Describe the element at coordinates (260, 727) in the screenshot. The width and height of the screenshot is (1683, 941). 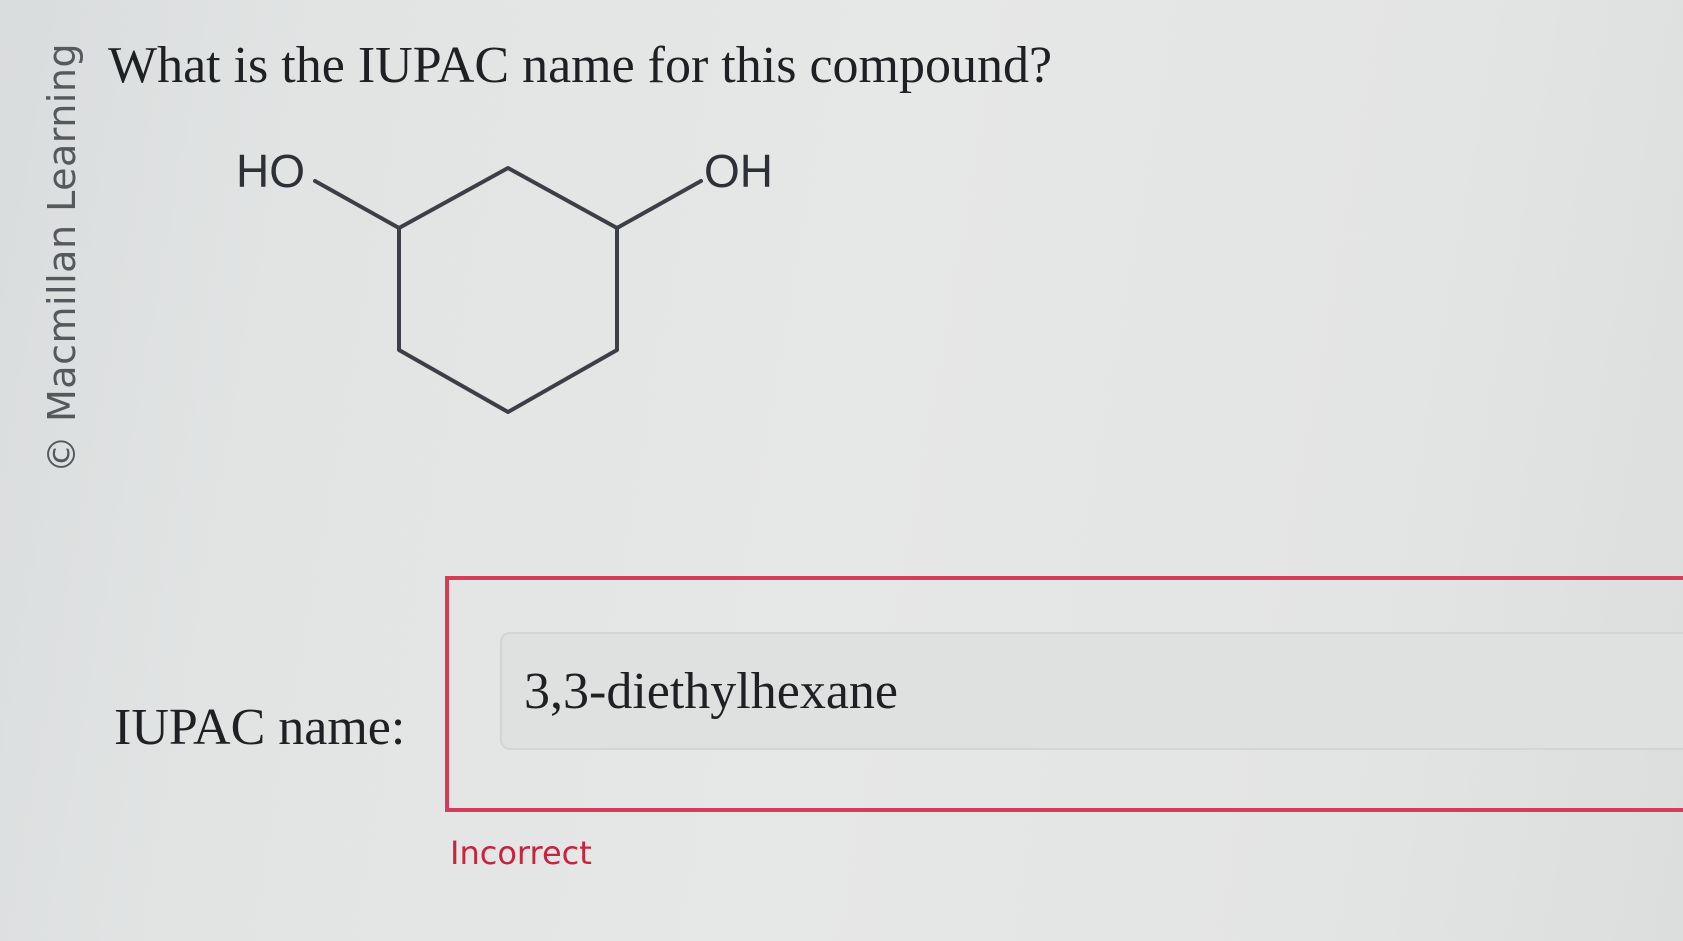
I see `iupac-name-label: IUPAC name:` at that location.